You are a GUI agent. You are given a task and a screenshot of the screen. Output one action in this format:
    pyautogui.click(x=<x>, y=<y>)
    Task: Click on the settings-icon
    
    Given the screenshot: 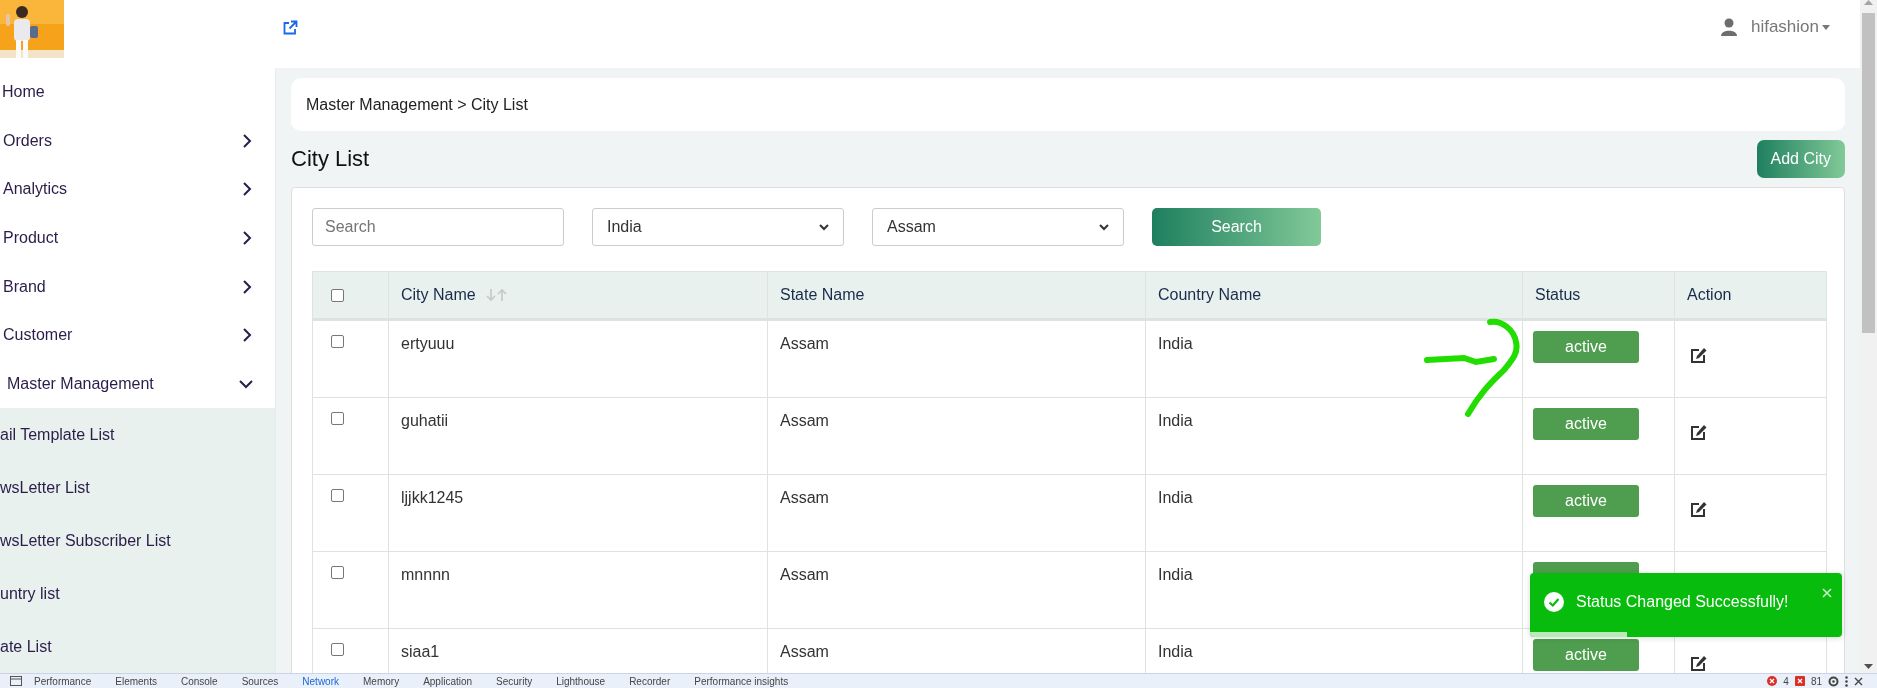 What is the action you would take?
    pyautogui.click(x=1833, y=681)
    